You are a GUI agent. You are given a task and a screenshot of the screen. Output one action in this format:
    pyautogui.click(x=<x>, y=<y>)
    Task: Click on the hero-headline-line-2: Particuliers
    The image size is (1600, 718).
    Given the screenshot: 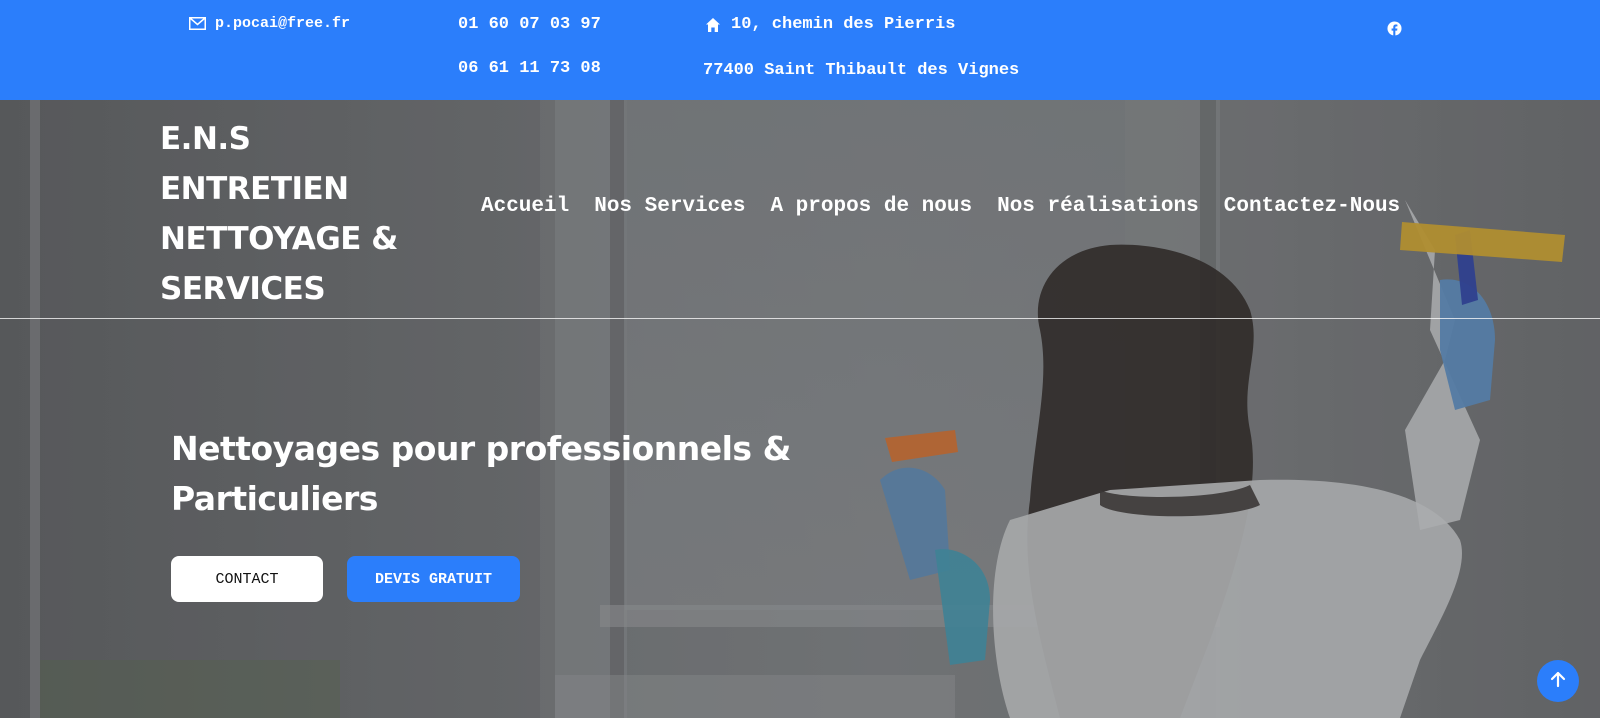 What is the action you would take?
    pyautogui.click(x=274, y=498)
    